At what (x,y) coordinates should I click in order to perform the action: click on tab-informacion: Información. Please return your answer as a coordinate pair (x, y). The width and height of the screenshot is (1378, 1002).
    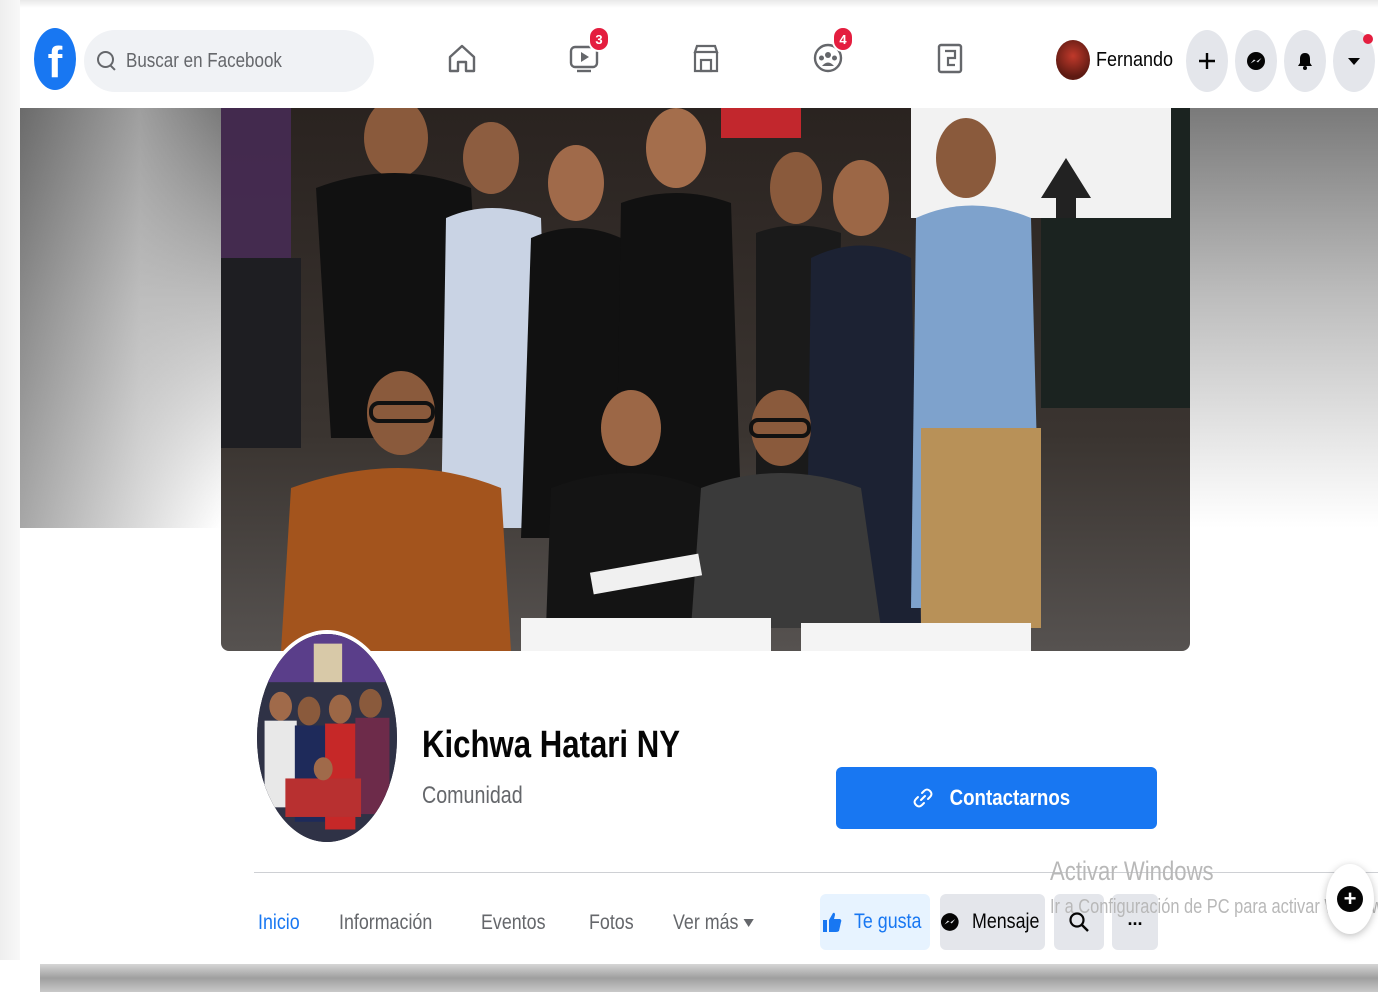
    Looking at the image, I should click on (385, 923).